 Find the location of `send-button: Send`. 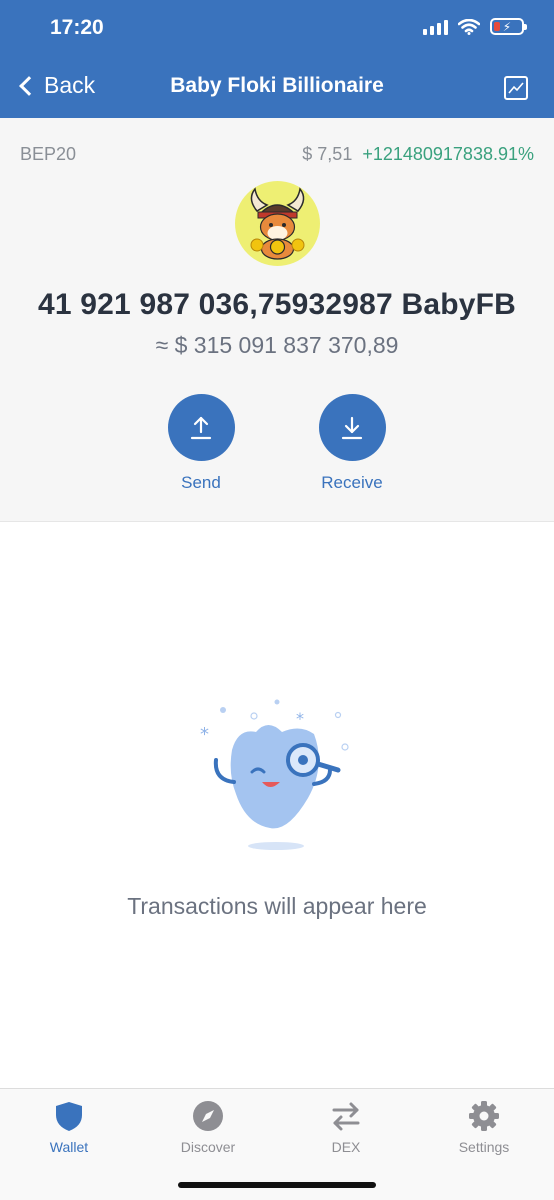

send-button: Send is located at coordinates (201, 443).